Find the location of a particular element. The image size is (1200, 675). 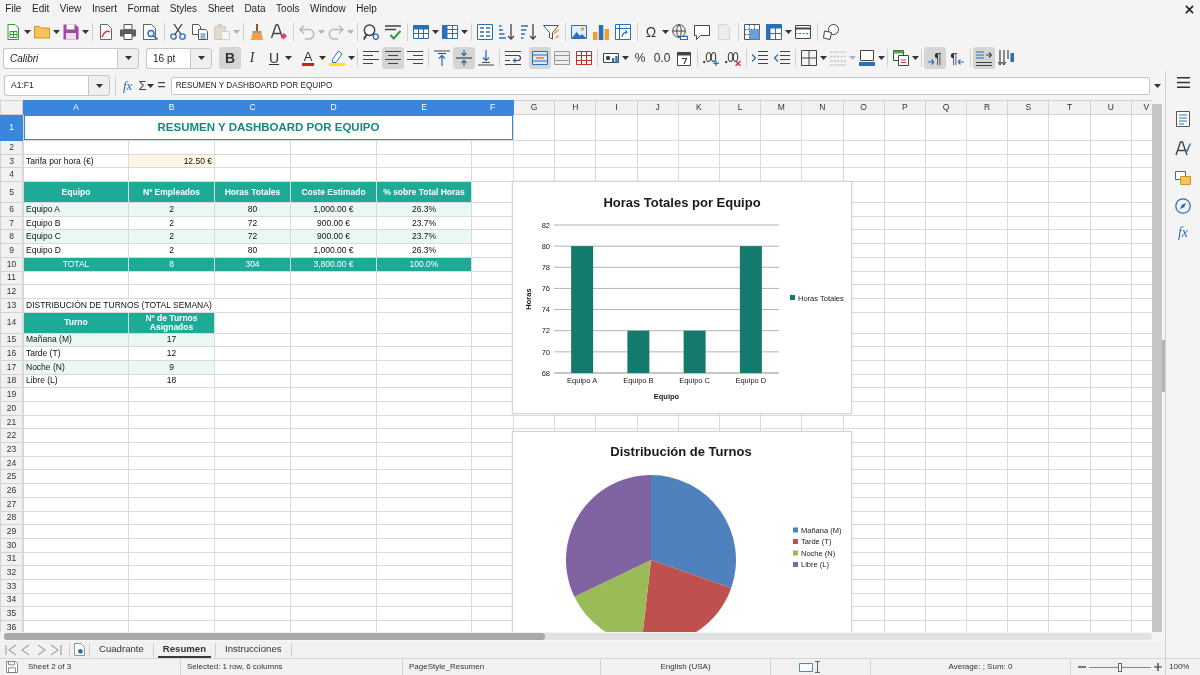

center-vertically-button is located at coordinates (464, 58).